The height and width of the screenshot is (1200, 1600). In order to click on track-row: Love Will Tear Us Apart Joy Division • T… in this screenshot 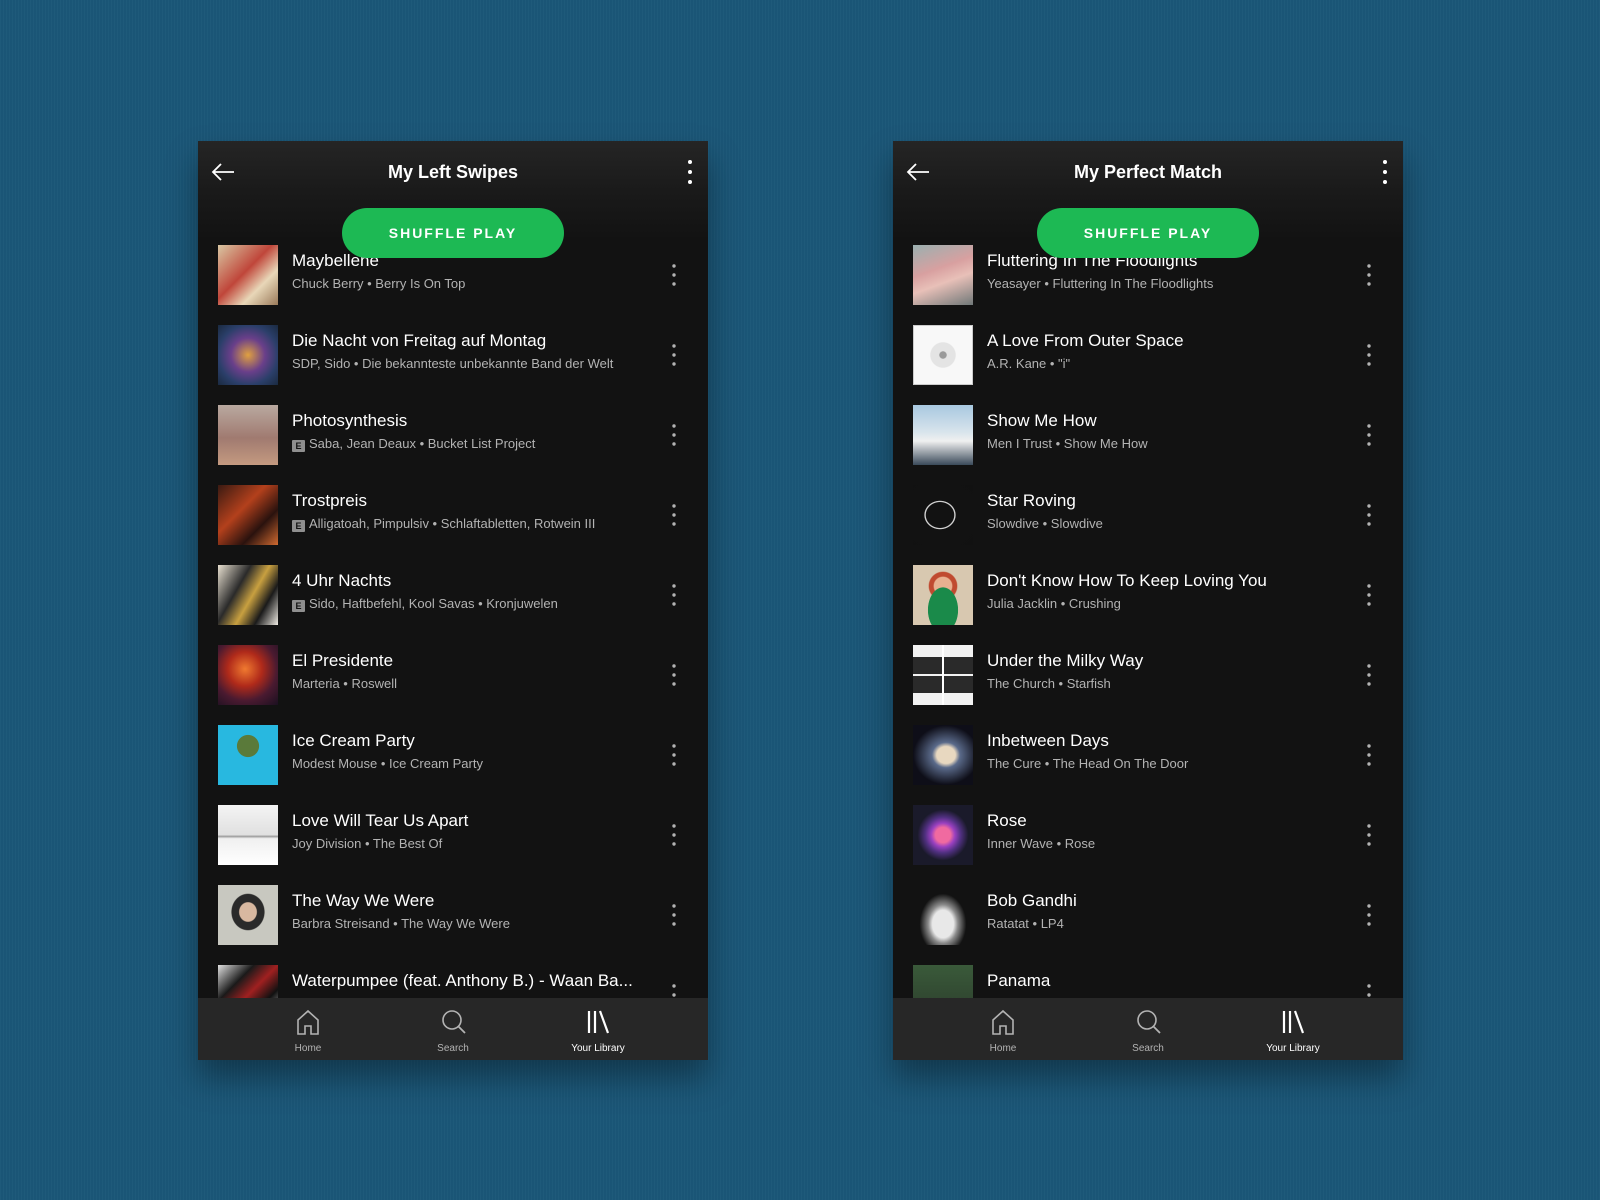, I will do `click(453, 840)`.